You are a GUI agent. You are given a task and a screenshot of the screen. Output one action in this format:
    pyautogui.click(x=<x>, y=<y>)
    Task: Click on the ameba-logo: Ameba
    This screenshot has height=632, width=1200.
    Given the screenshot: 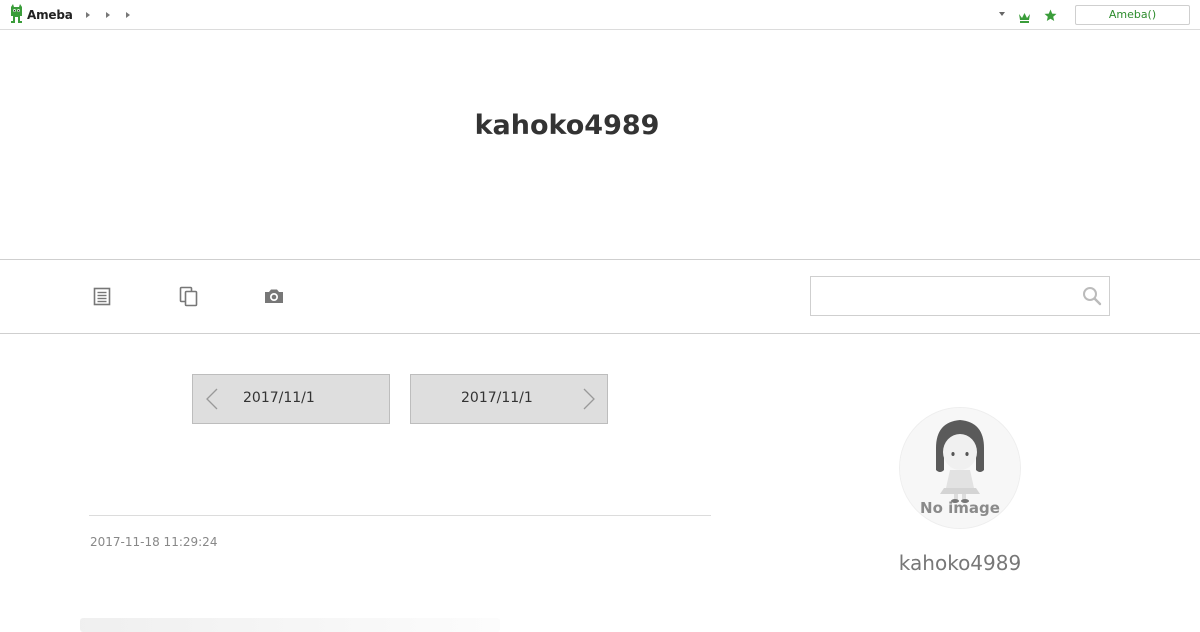 What is the action you would take?
    pyautogui.click(x=41, y=15)
    